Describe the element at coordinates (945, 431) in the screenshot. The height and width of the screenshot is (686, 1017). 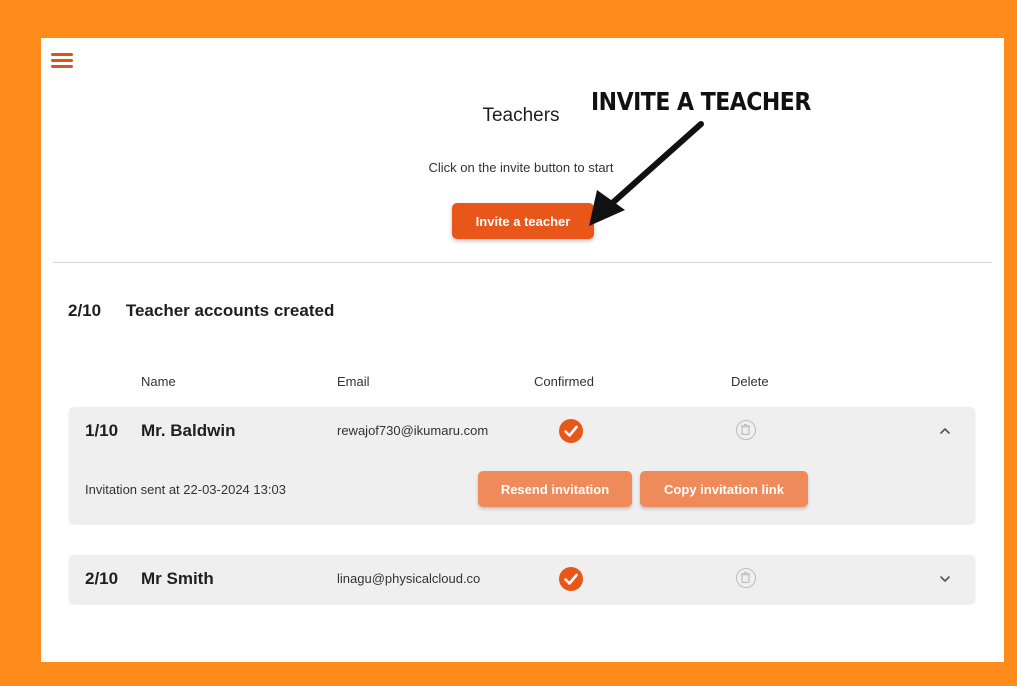
I see `chevron-up-icon` at that location.